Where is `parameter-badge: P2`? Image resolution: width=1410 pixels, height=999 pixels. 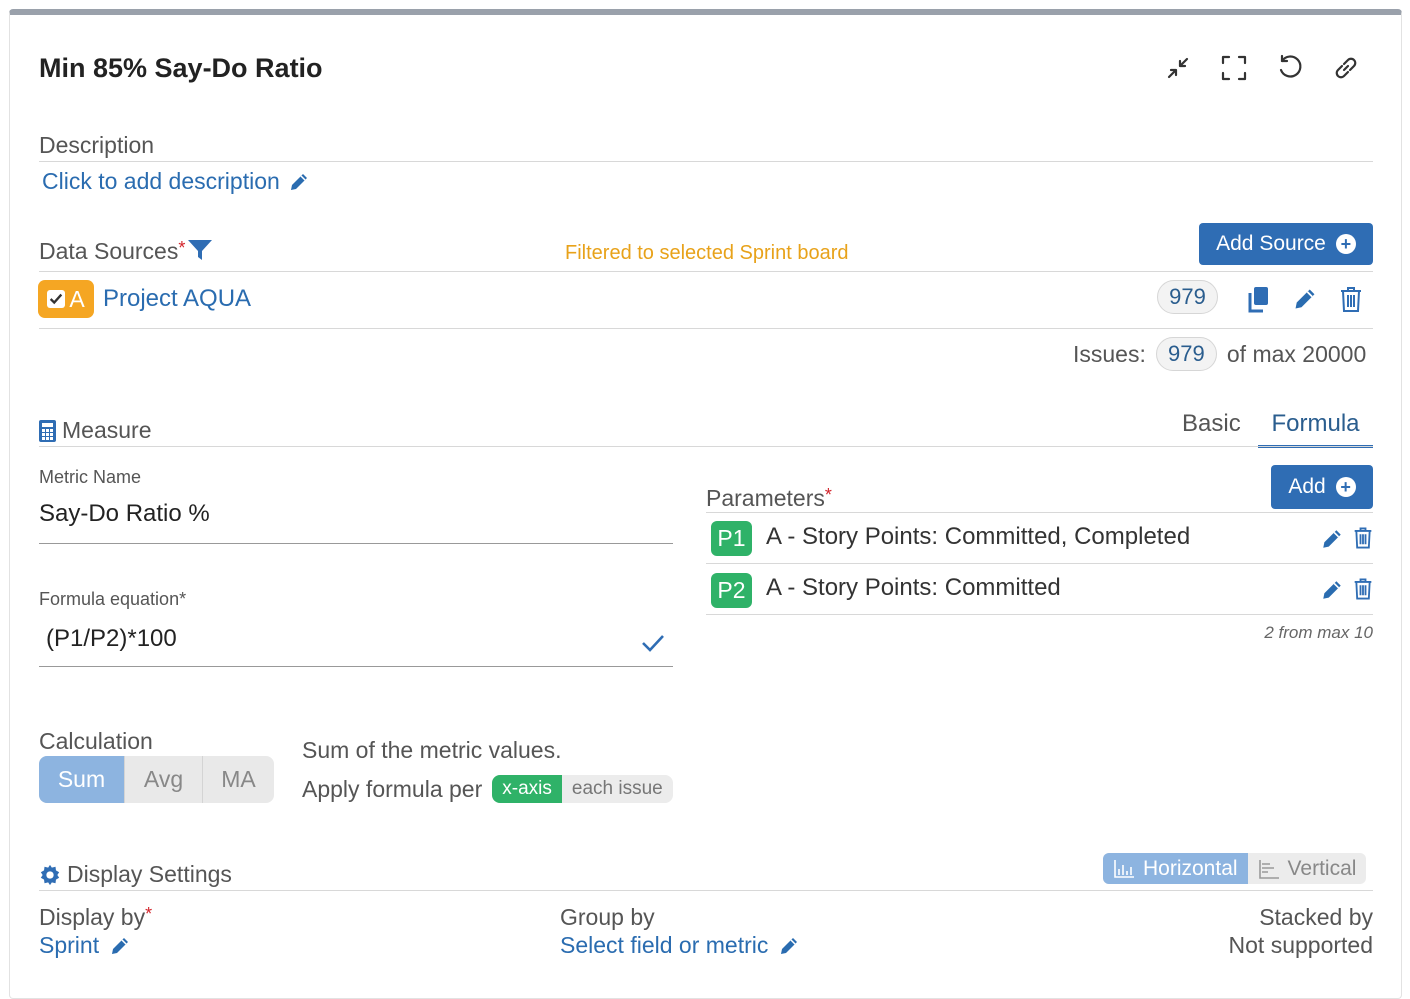
parameter-badge: P2 is located at coordinates (731, 590).